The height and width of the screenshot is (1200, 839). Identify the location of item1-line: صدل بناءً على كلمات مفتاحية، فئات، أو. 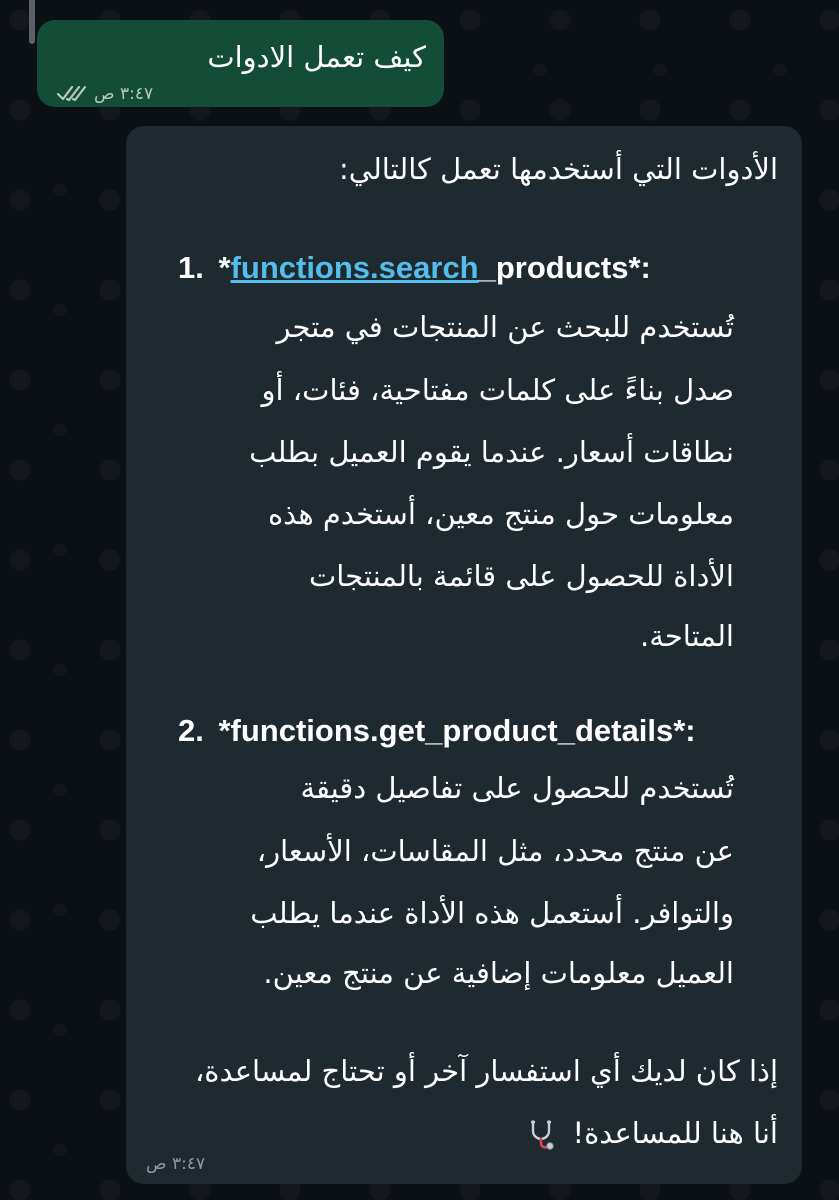
(497, 390).